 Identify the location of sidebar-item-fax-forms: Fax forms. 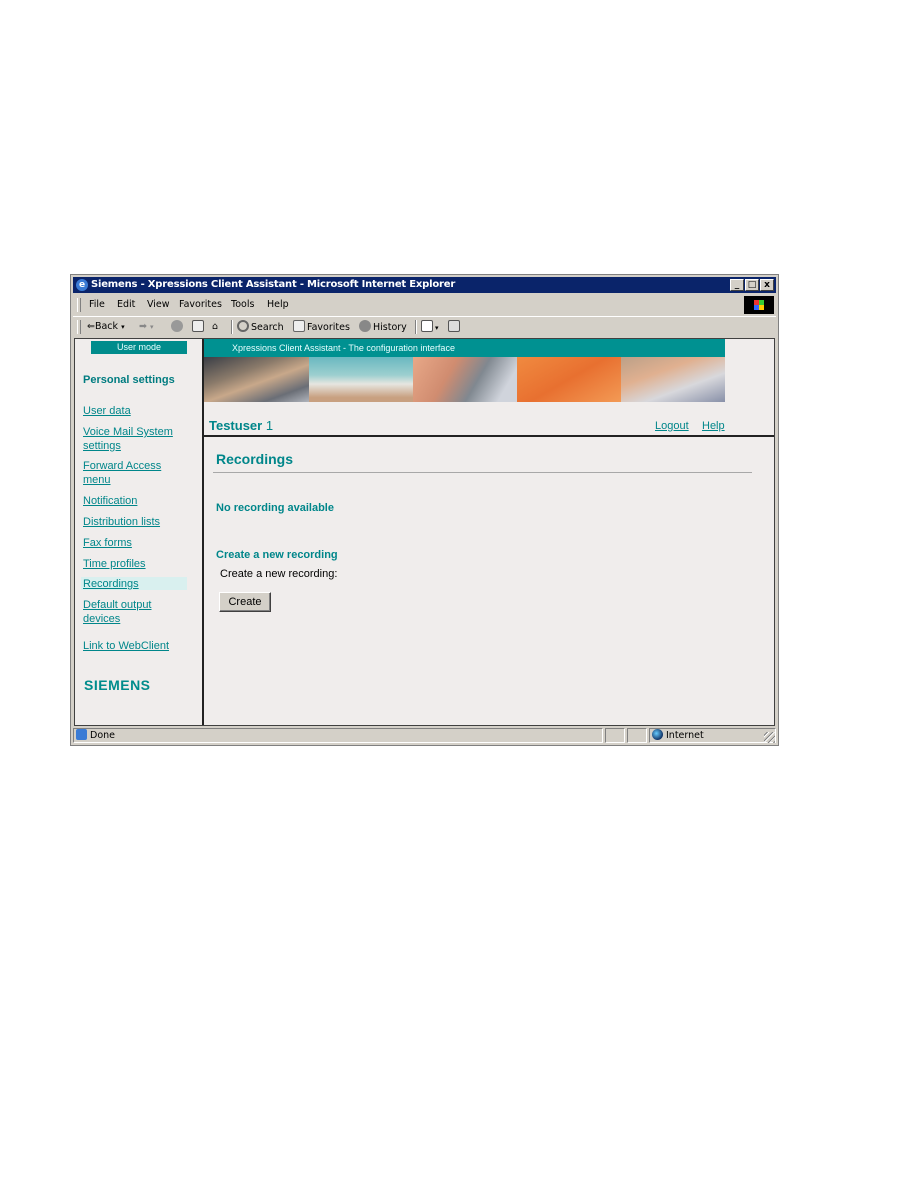
(107, 544).